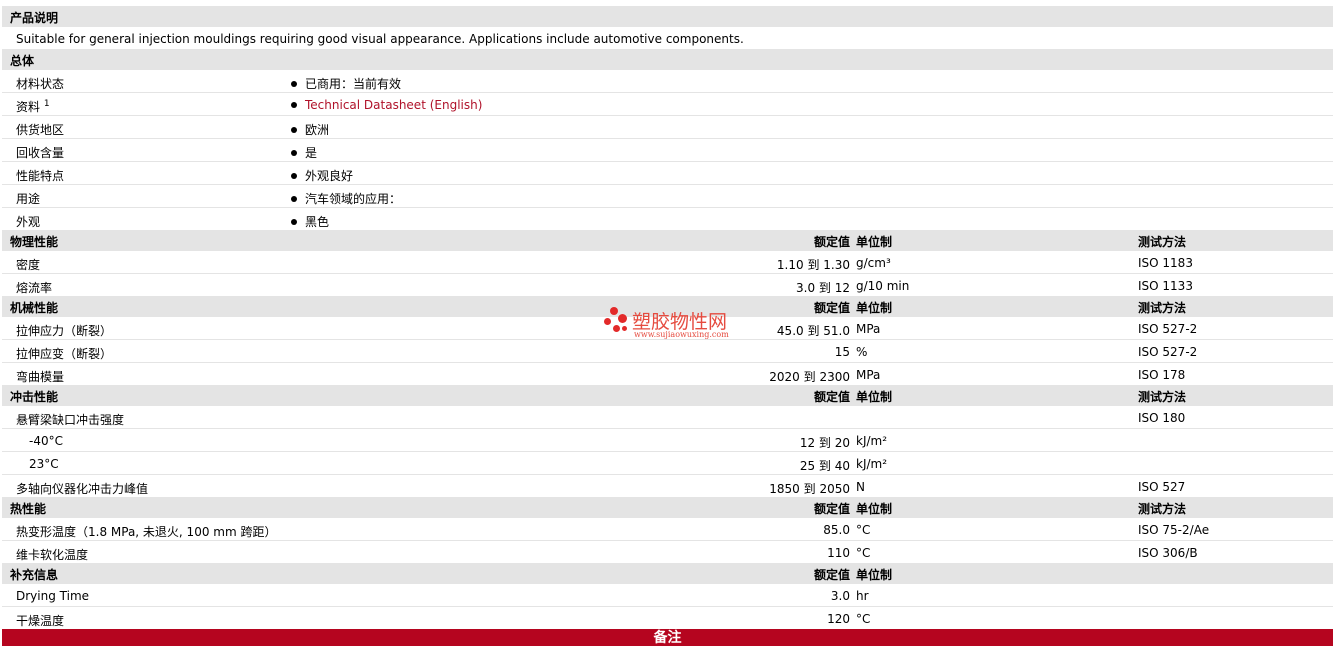 The width and height of the screenshot is (1333, 648). Describe the element at coordinates (872, 464) in the screenshot. I see `row-unit: kJ/m²` at that location.